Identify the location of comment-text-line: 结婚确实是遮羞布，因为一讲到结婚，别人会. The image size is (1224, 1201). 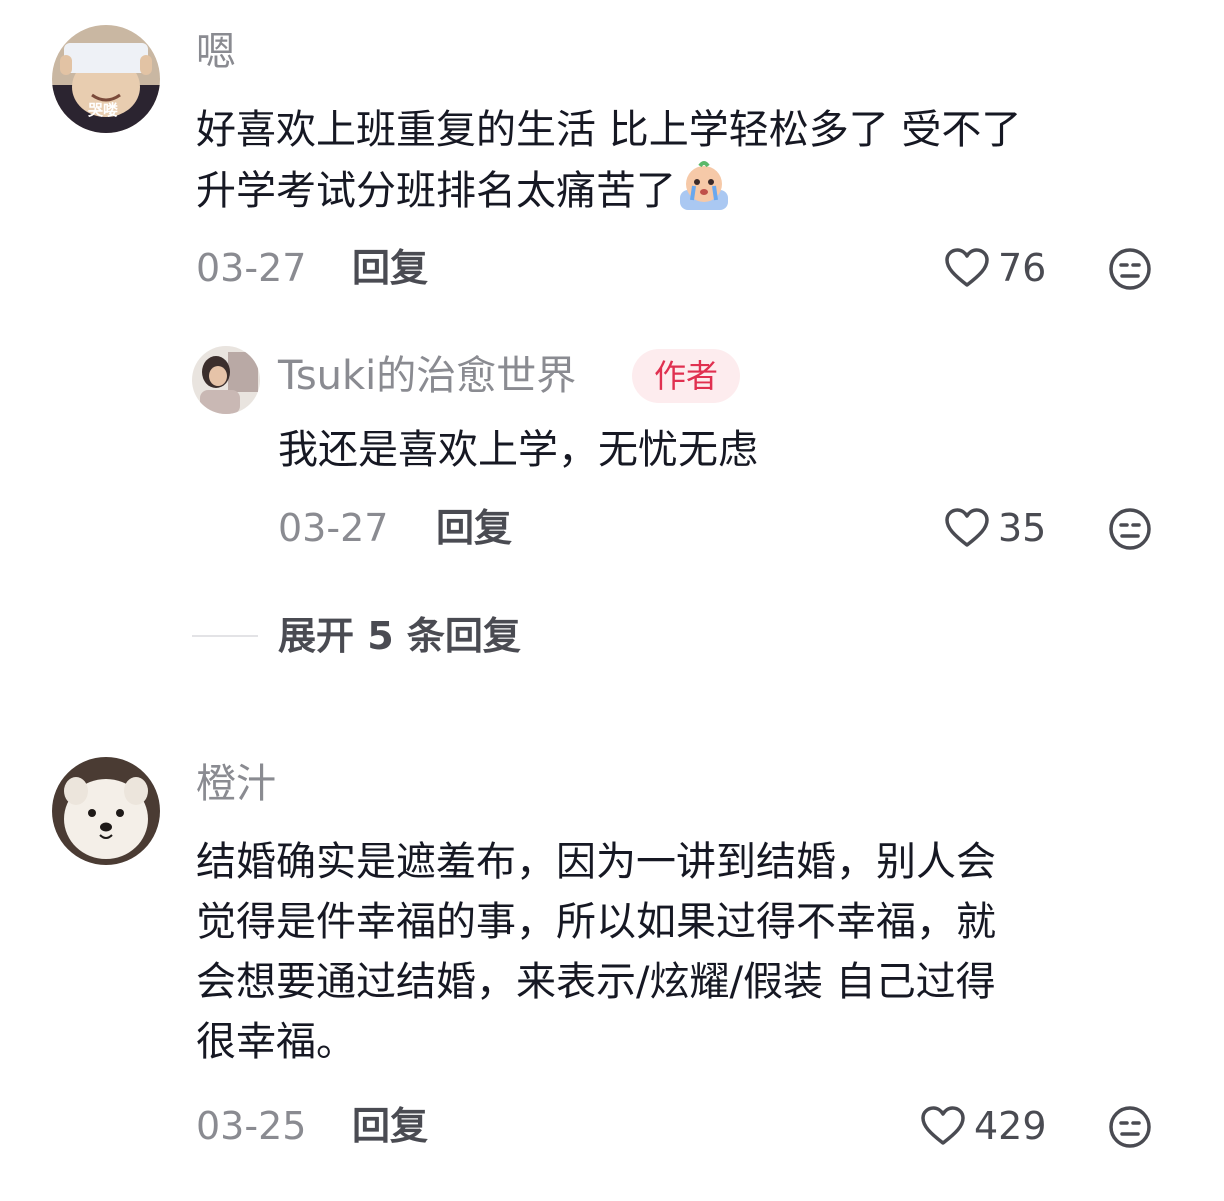
(596, 862).